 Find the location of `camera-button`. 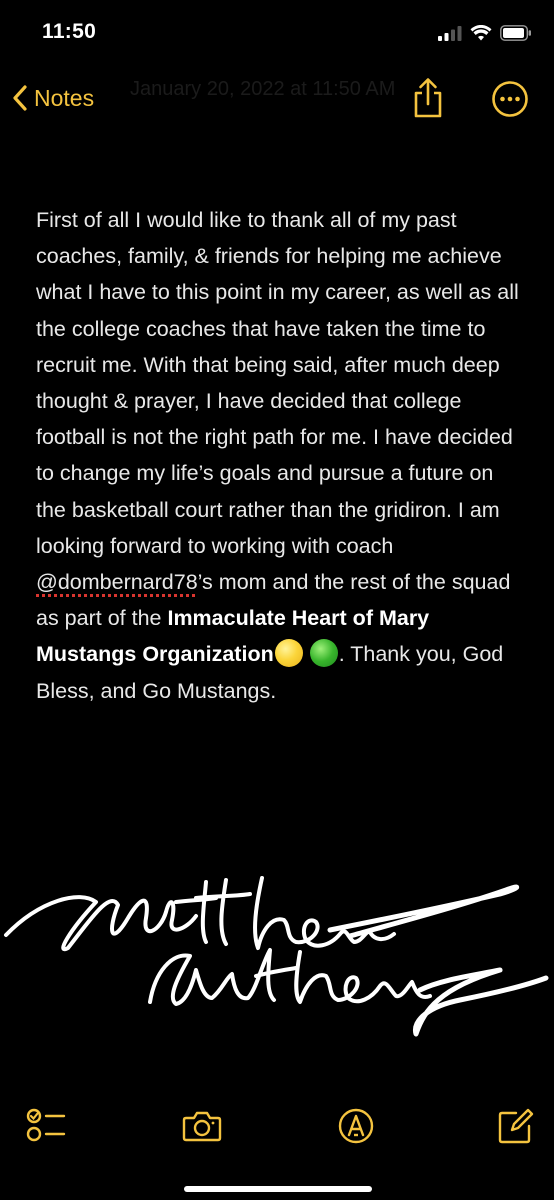

camera-button is located at coordinates (202, 1126).